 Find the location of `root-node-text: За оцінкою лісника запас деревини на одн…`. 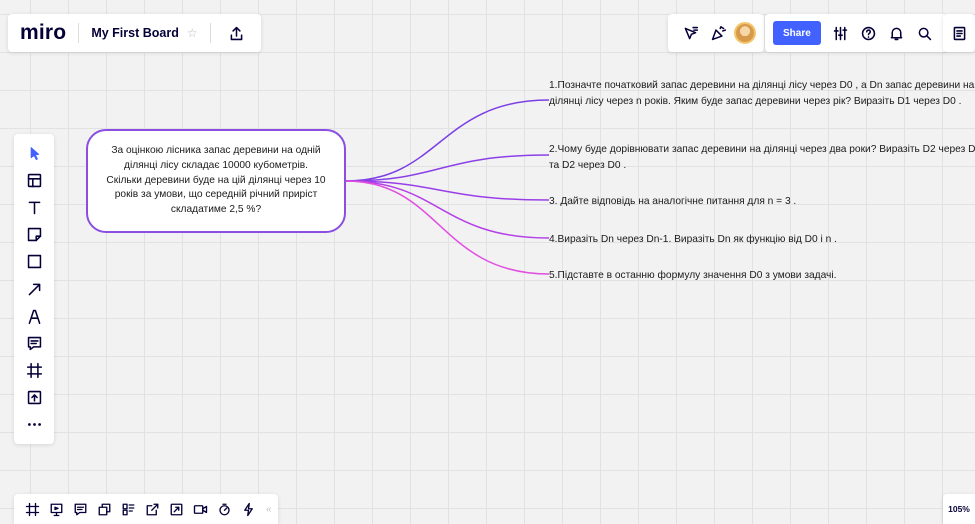

root-node-text: За оцінкою лісника запас деревини на одн… is located at coordinates (216, 180).